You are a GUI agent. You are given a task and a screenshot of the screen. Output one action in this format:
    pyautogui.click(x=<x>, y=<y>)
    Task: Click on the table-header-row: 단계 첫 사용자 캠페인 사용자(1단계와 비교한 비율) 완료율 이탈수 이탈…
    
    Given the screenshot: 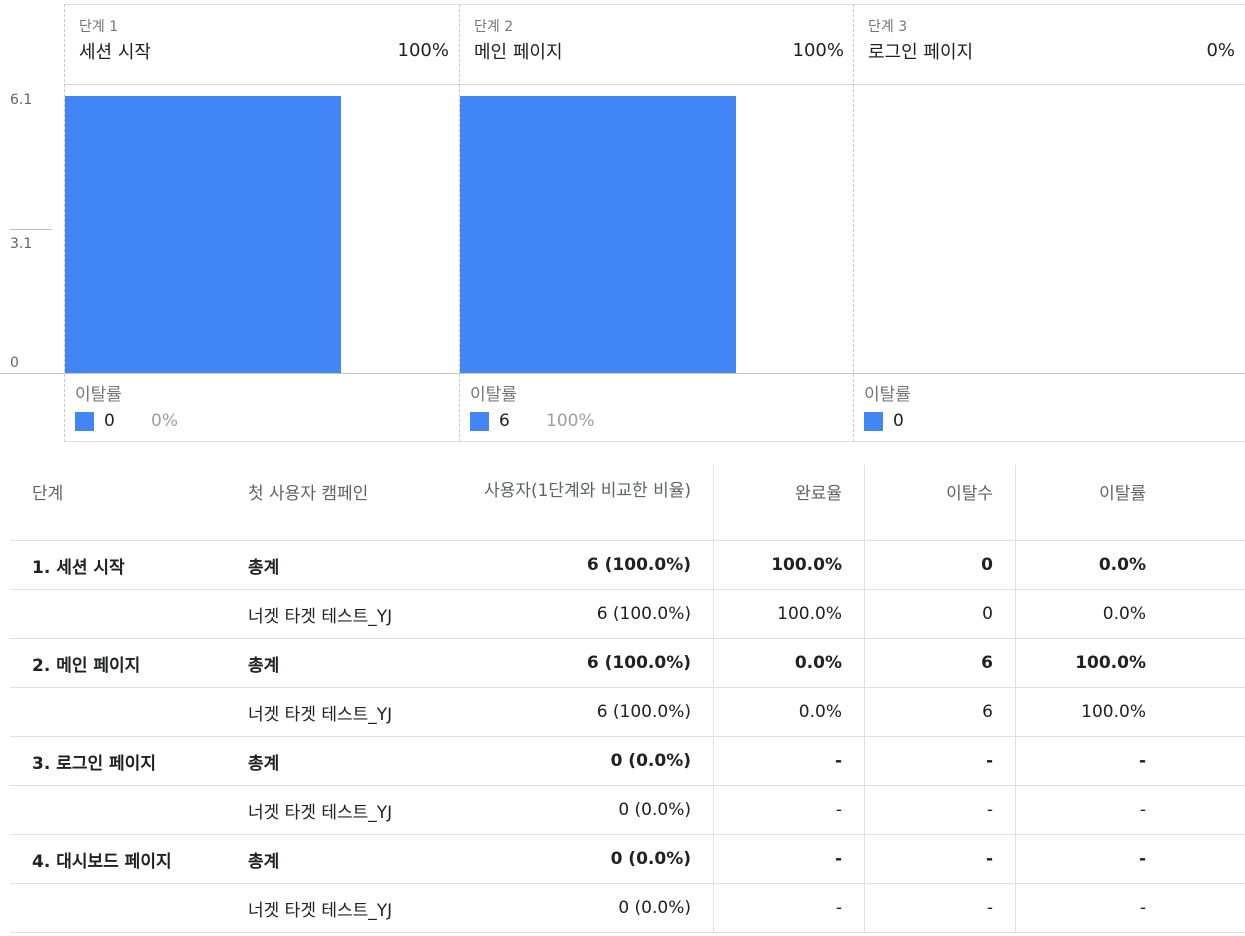 What is the action you would take?
    pyautogui.click(x=627, y=503)
    